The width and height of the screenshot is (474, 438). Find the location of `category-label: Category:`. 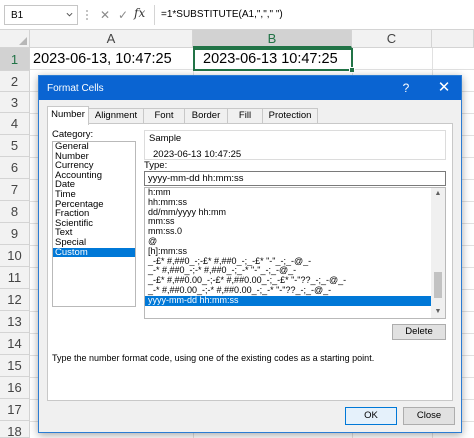

category-label: Category: is located at coordinates (73, 134).